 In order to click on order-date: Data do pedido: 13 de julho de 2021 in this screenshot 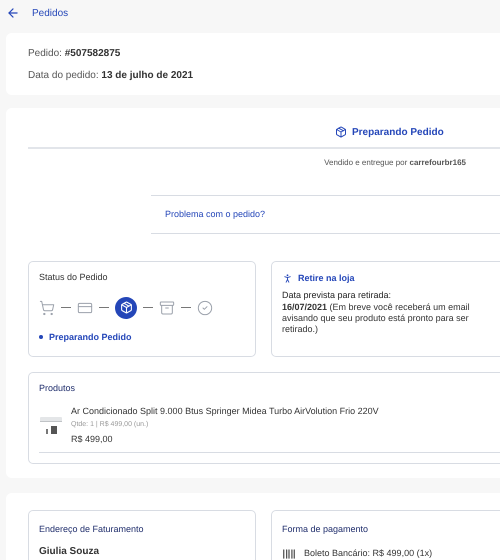, I will do `click(111, 75)`.